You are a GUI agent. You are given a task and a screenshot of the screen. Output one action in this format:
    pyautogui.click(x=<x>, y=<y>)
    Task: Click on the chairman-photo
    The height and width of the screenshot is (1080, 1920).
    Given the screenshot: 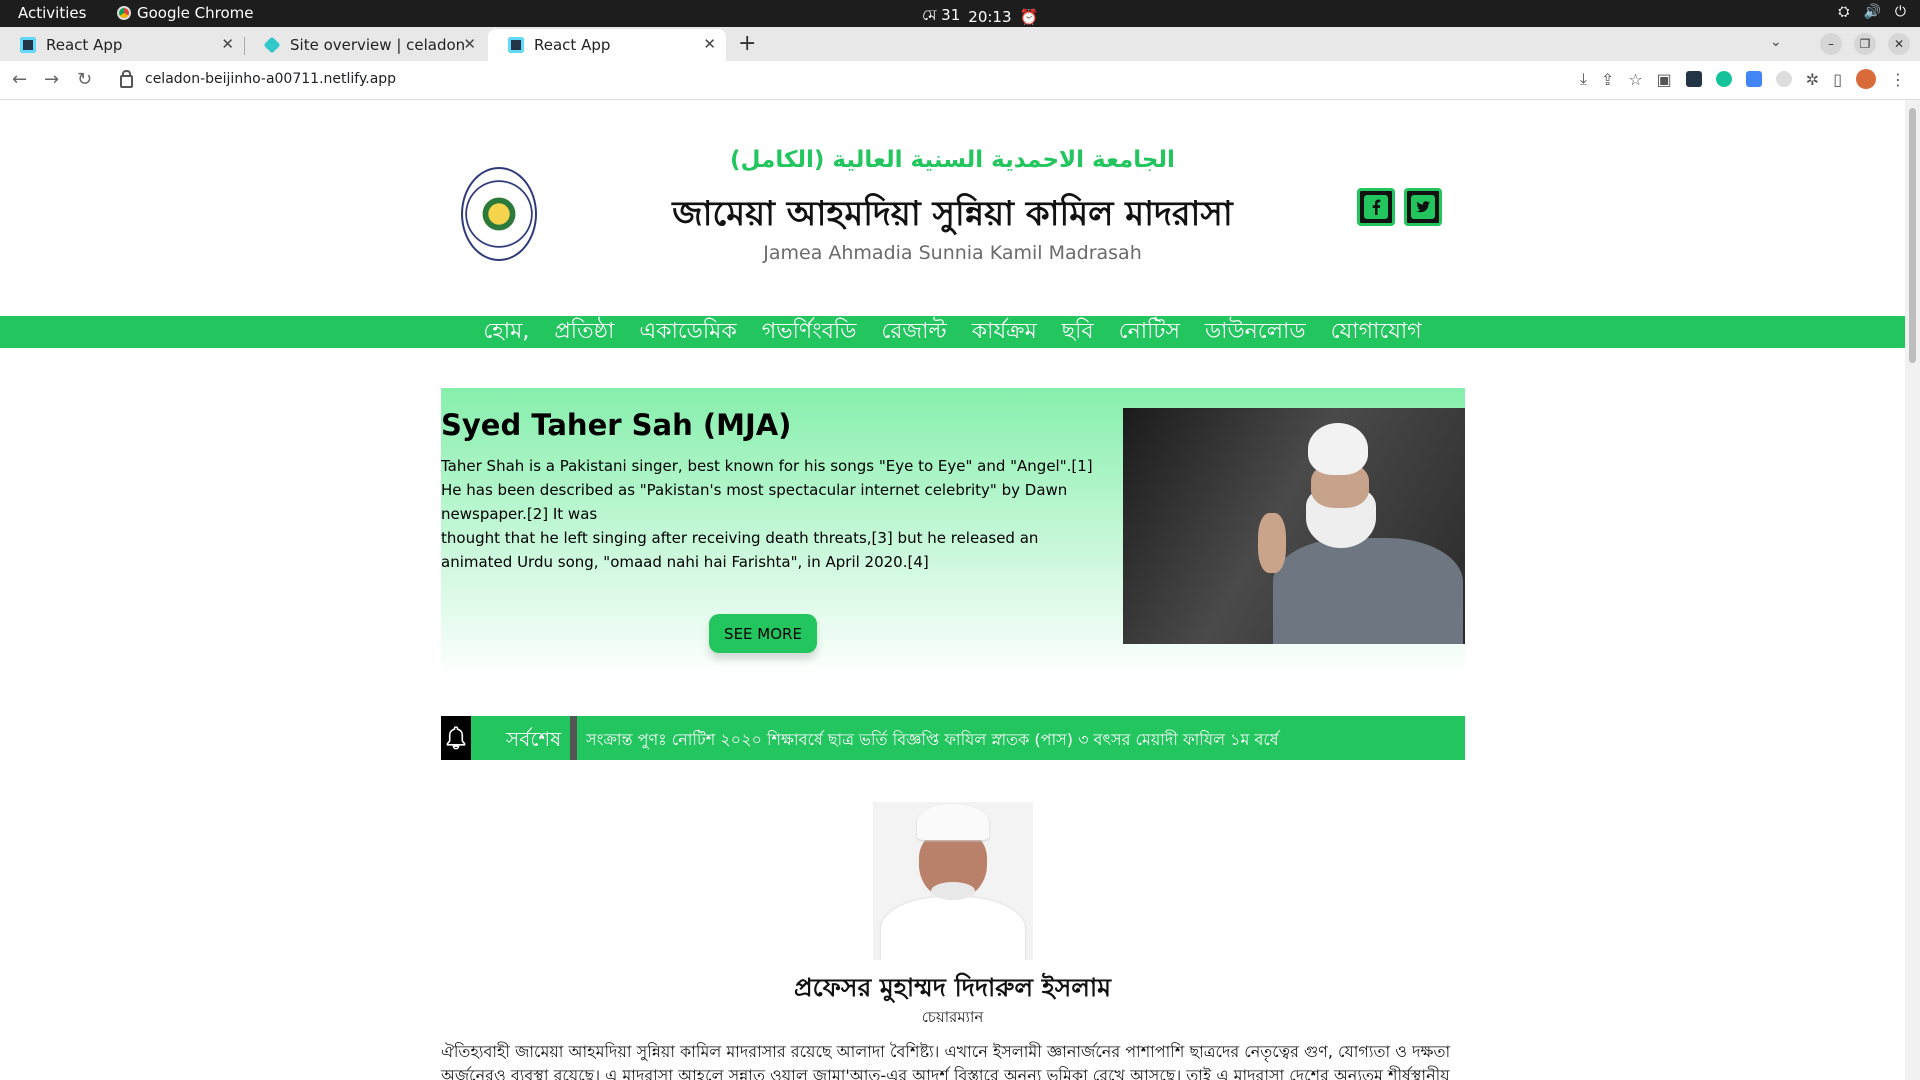 What is the action you would take?
    pyautogui.click(x=953, y=881)
    